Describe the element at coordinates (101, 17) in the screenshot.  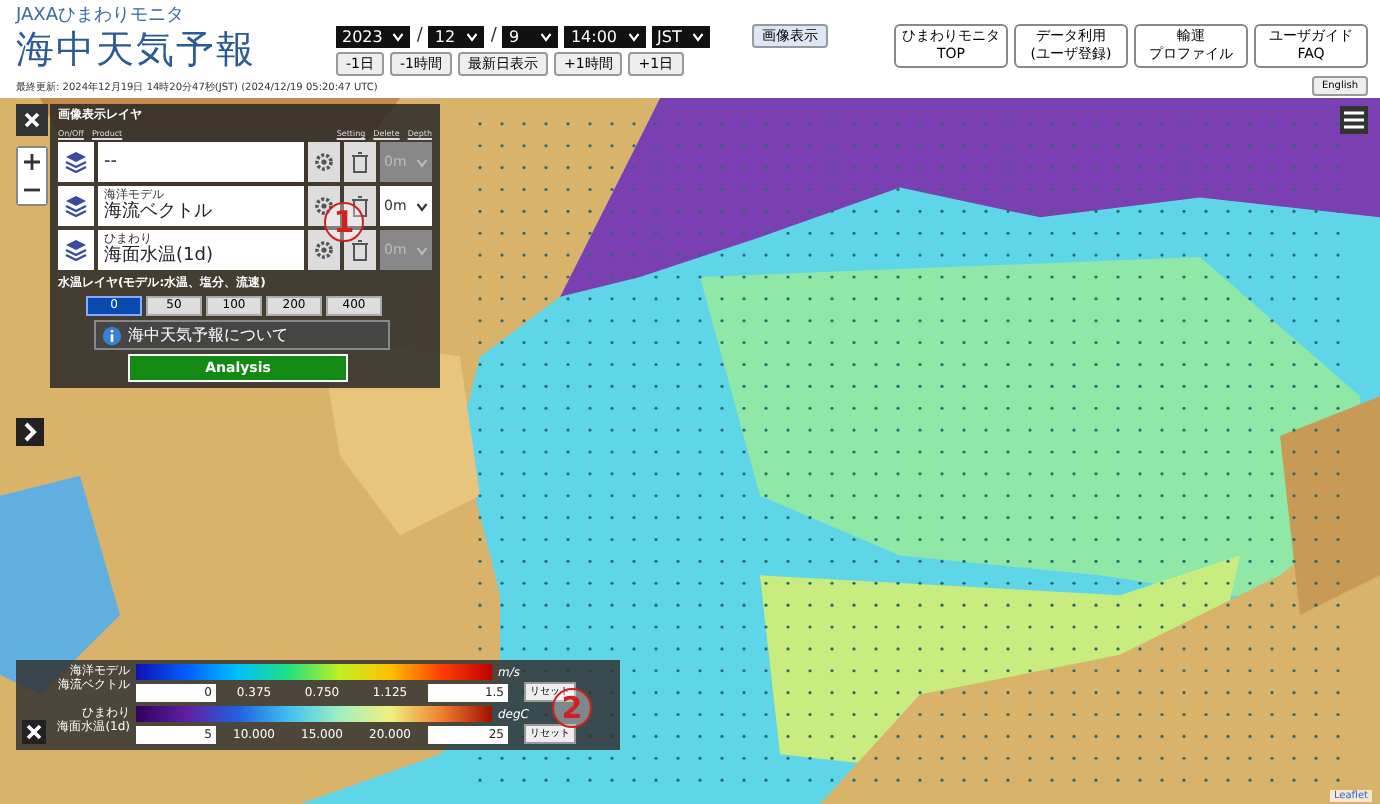
I see `site-subtitle: JAXAひまわりモニタ` at that location.